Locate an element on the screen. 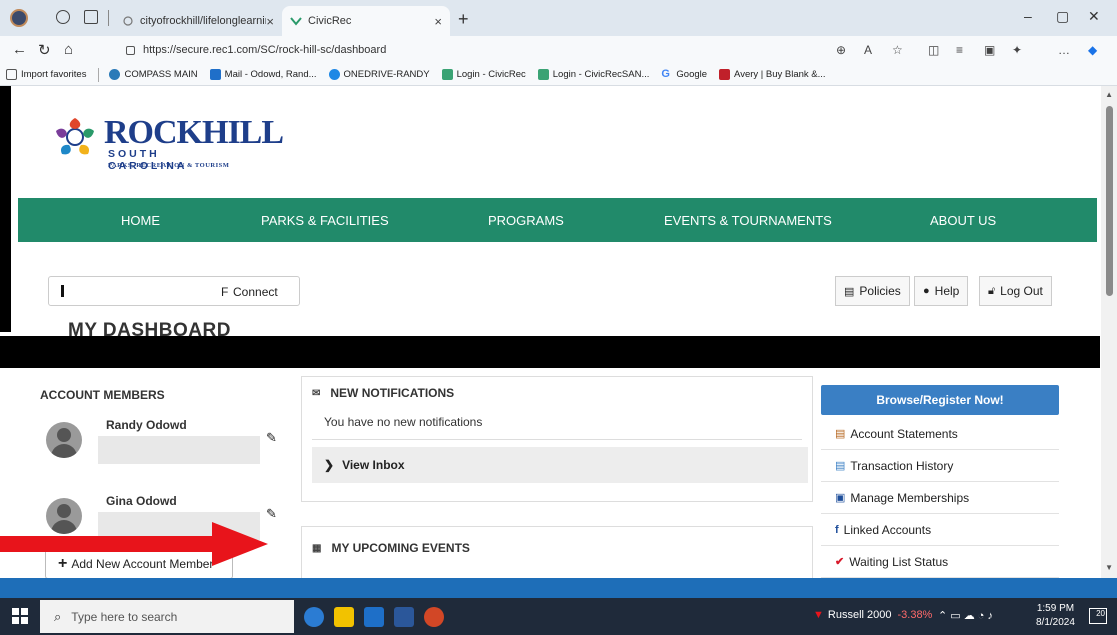 Image resolution: width=1117 pixels, height=635 pixels. black-band is located at coordinates (550, 352).